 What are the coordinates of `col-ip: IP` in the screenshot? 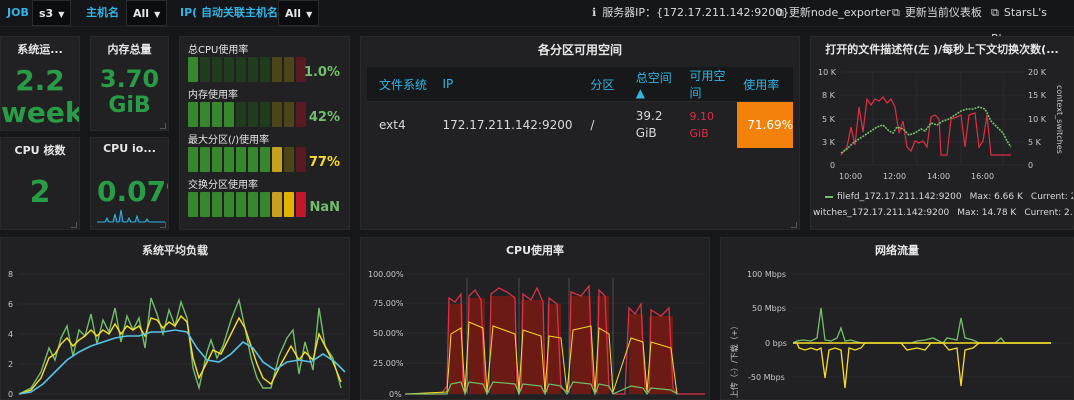 It's located at (504, 84).